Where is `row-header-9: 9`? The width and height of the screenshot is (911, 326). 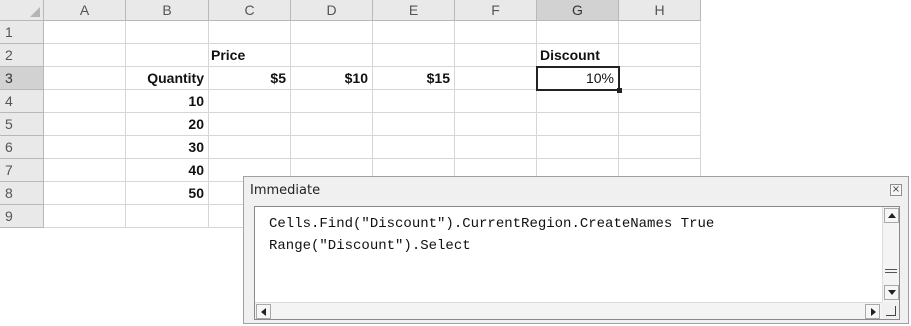
row-header-9: 9 is located at coordinates (22, 216).